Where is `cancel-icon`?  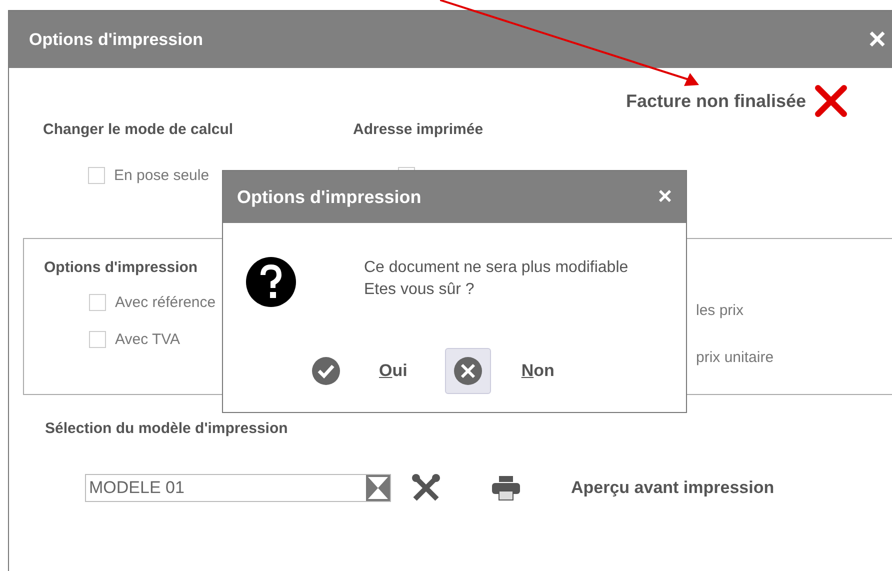 cancel-icon is located at coordinates (468, 371).